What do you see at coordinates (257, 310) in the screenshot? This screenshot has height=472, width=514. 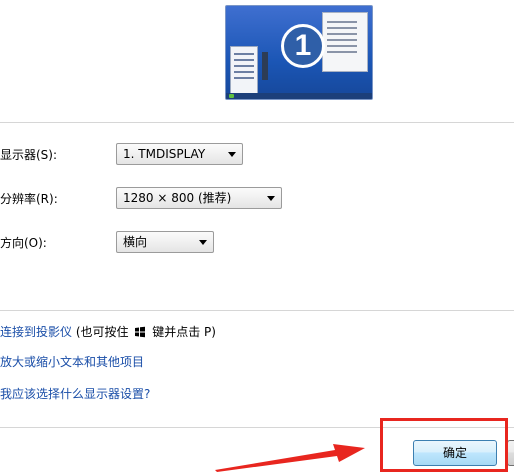 I see `divider-middle` at bounding box center [257, 310].